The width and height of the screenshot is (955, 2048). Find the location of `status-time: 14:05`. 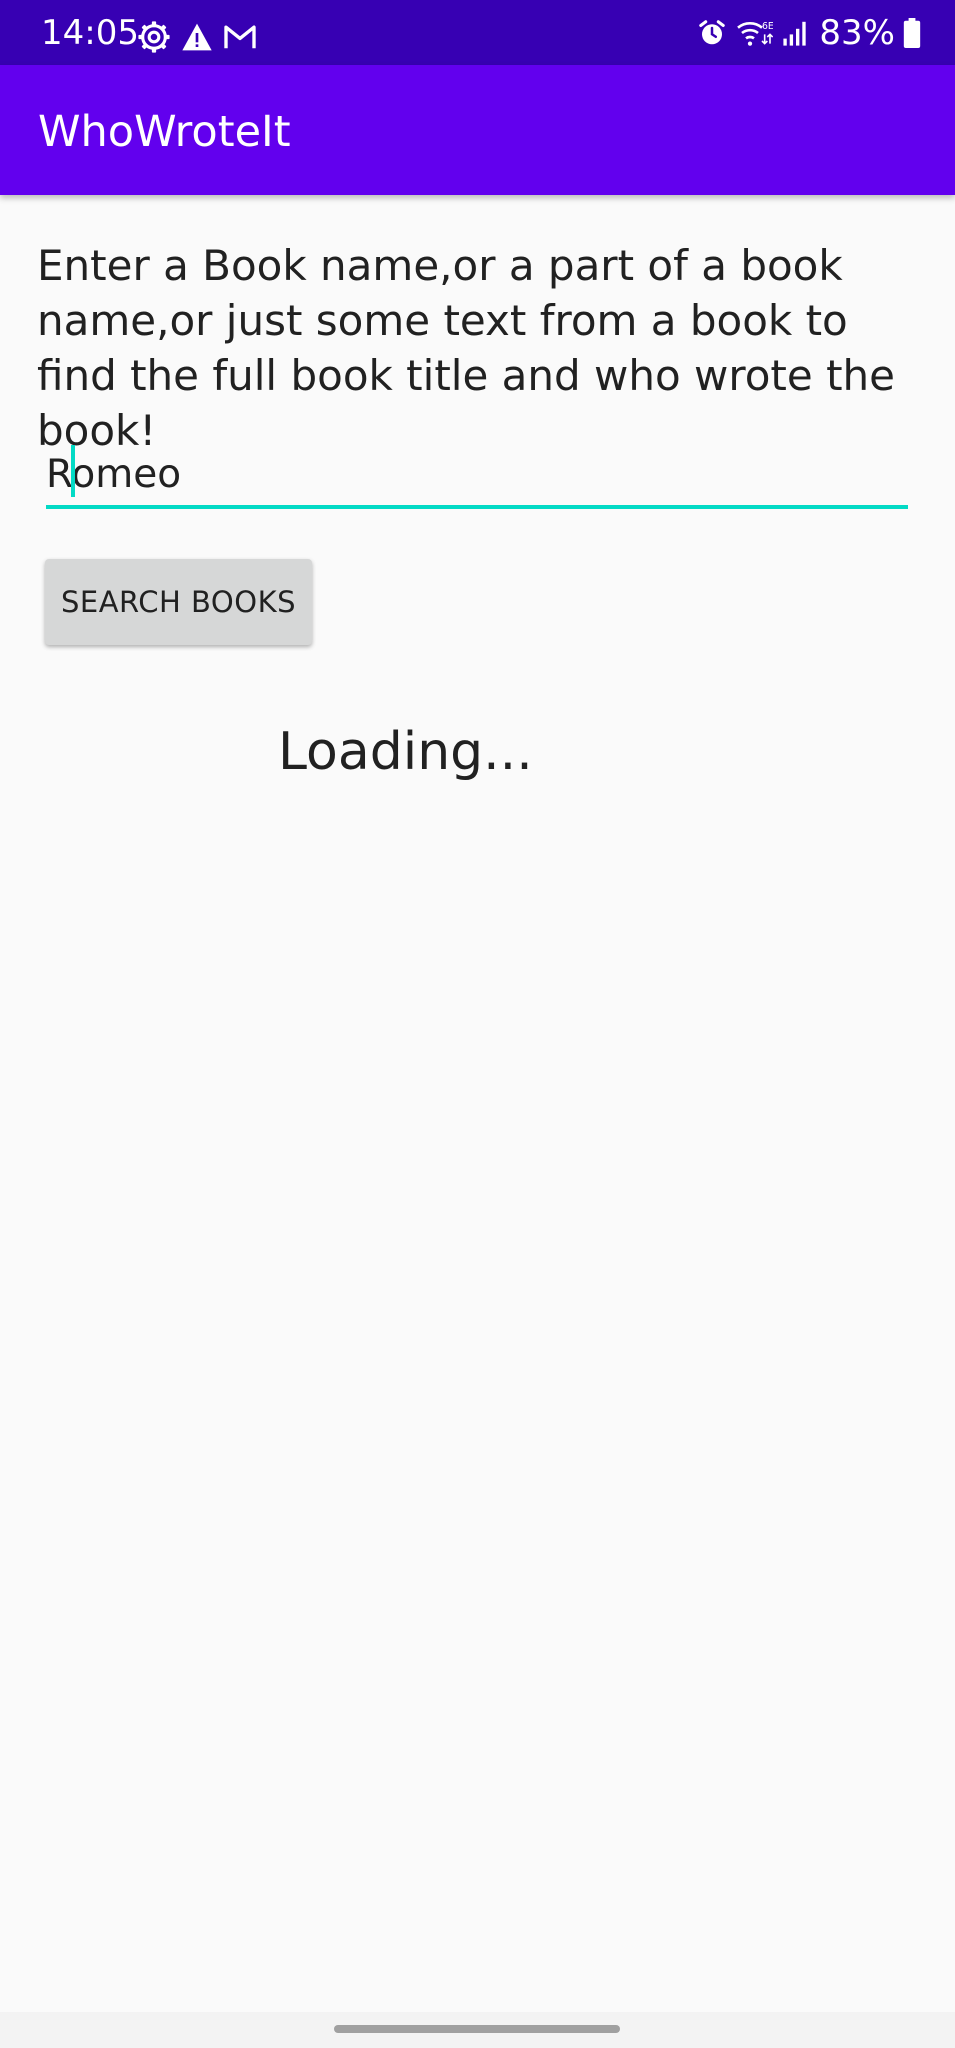

status-time: 14:05 is located at coordinates (90, 33).